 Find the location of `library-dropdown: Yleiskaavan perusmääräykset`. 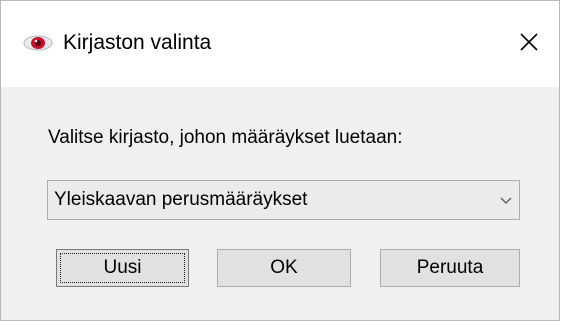

library-dropdown: Yleiskaavan perusmääräykset is located at coordinates (283, 200).